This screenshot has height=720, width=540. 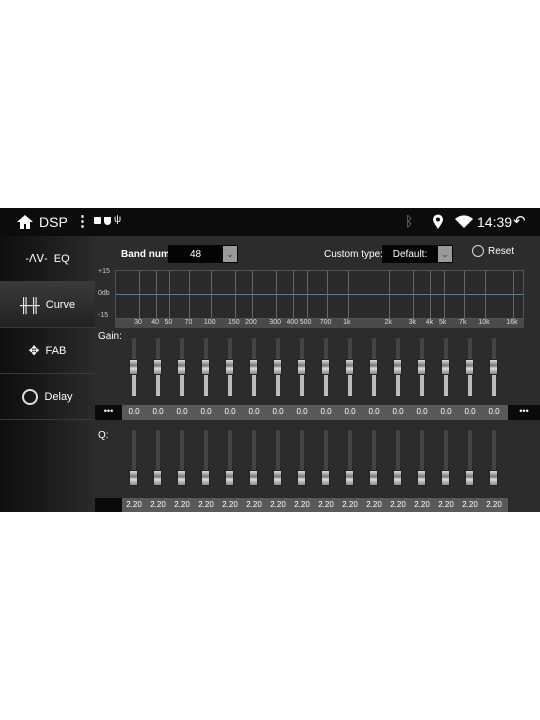 I want to click on sidebar-item-eq: -ᐱᐯ- EQ, so click(x=47, y=259).